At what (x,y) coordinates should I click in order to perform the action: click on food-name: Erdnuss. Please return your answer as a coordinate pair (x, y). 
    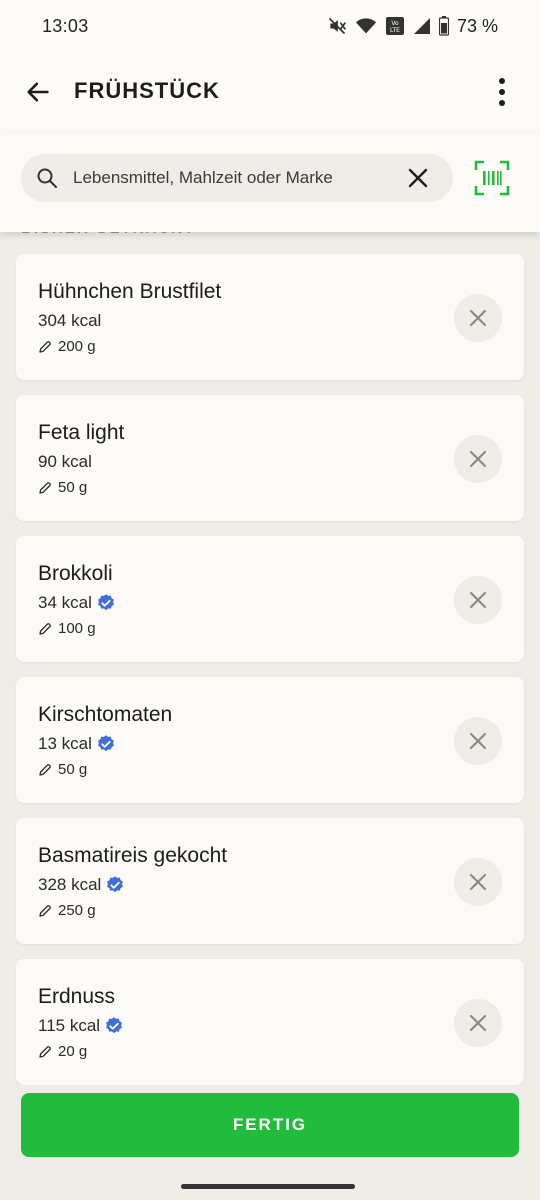
    Looking at the image, I should click on (77, 996).